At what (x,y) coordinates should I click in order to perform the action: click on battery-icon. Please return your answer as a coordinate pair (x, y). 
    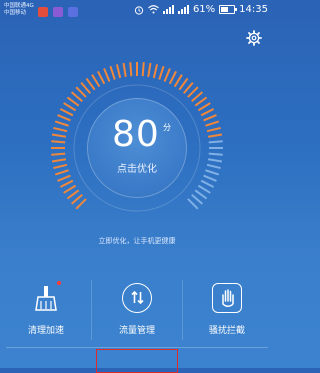
    Looking at the image, I should click on (228, 9).